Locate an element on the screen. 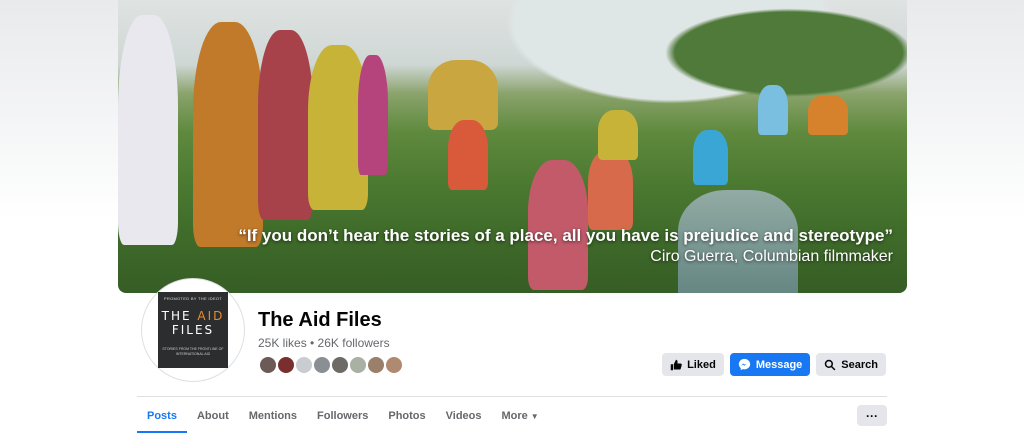  book-title-line-1: THE AID is located at coordinates (193, 316).